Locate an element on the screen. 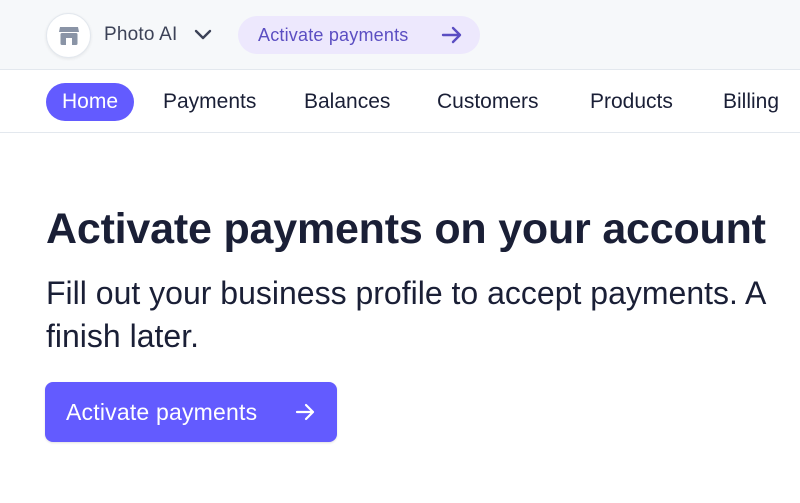 The image size is (800, 503). activate-payments-button: Activate payments is located at coordinates (191, 412).